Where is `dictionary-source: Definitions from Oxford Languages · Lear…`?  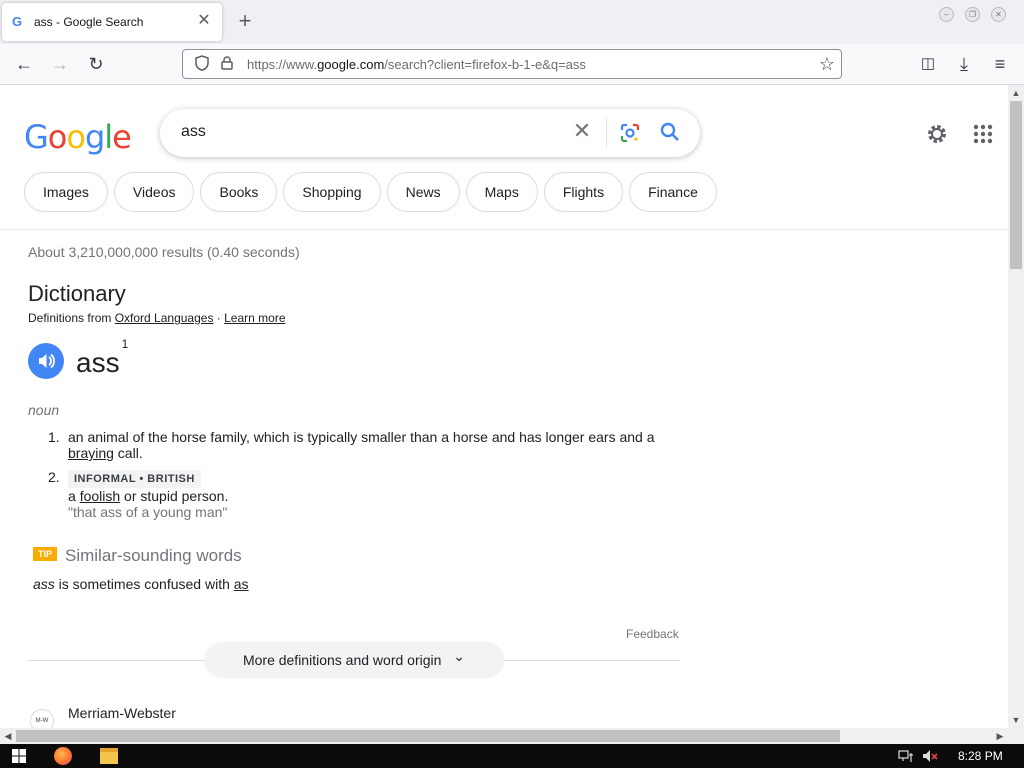 dictionary-source: Definitions from Oxford Languages · Lear… is located at coordinates (157, 318).